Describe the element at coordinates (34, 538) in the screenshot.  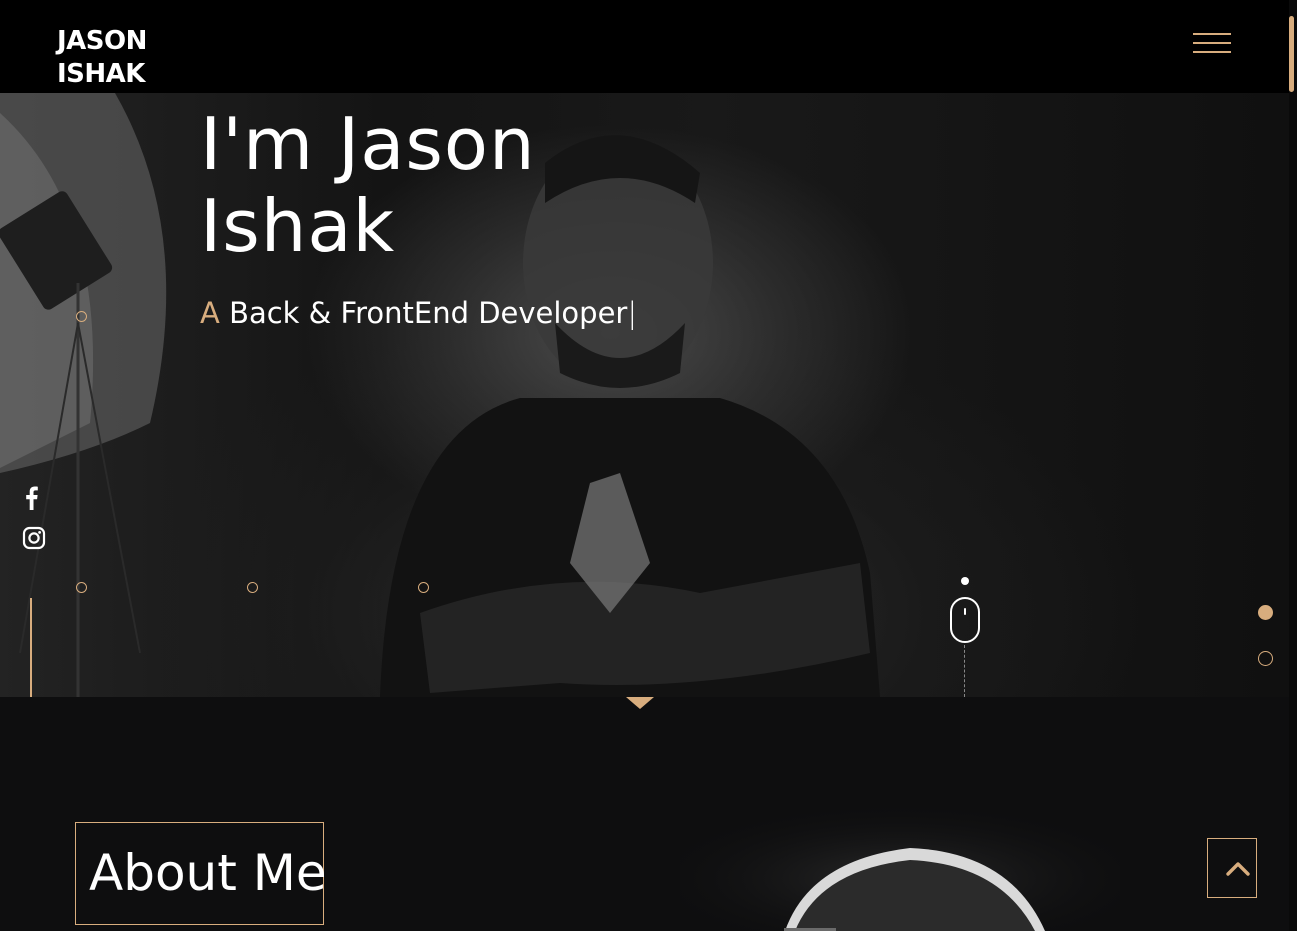
I see `instagram-icon` at that location.